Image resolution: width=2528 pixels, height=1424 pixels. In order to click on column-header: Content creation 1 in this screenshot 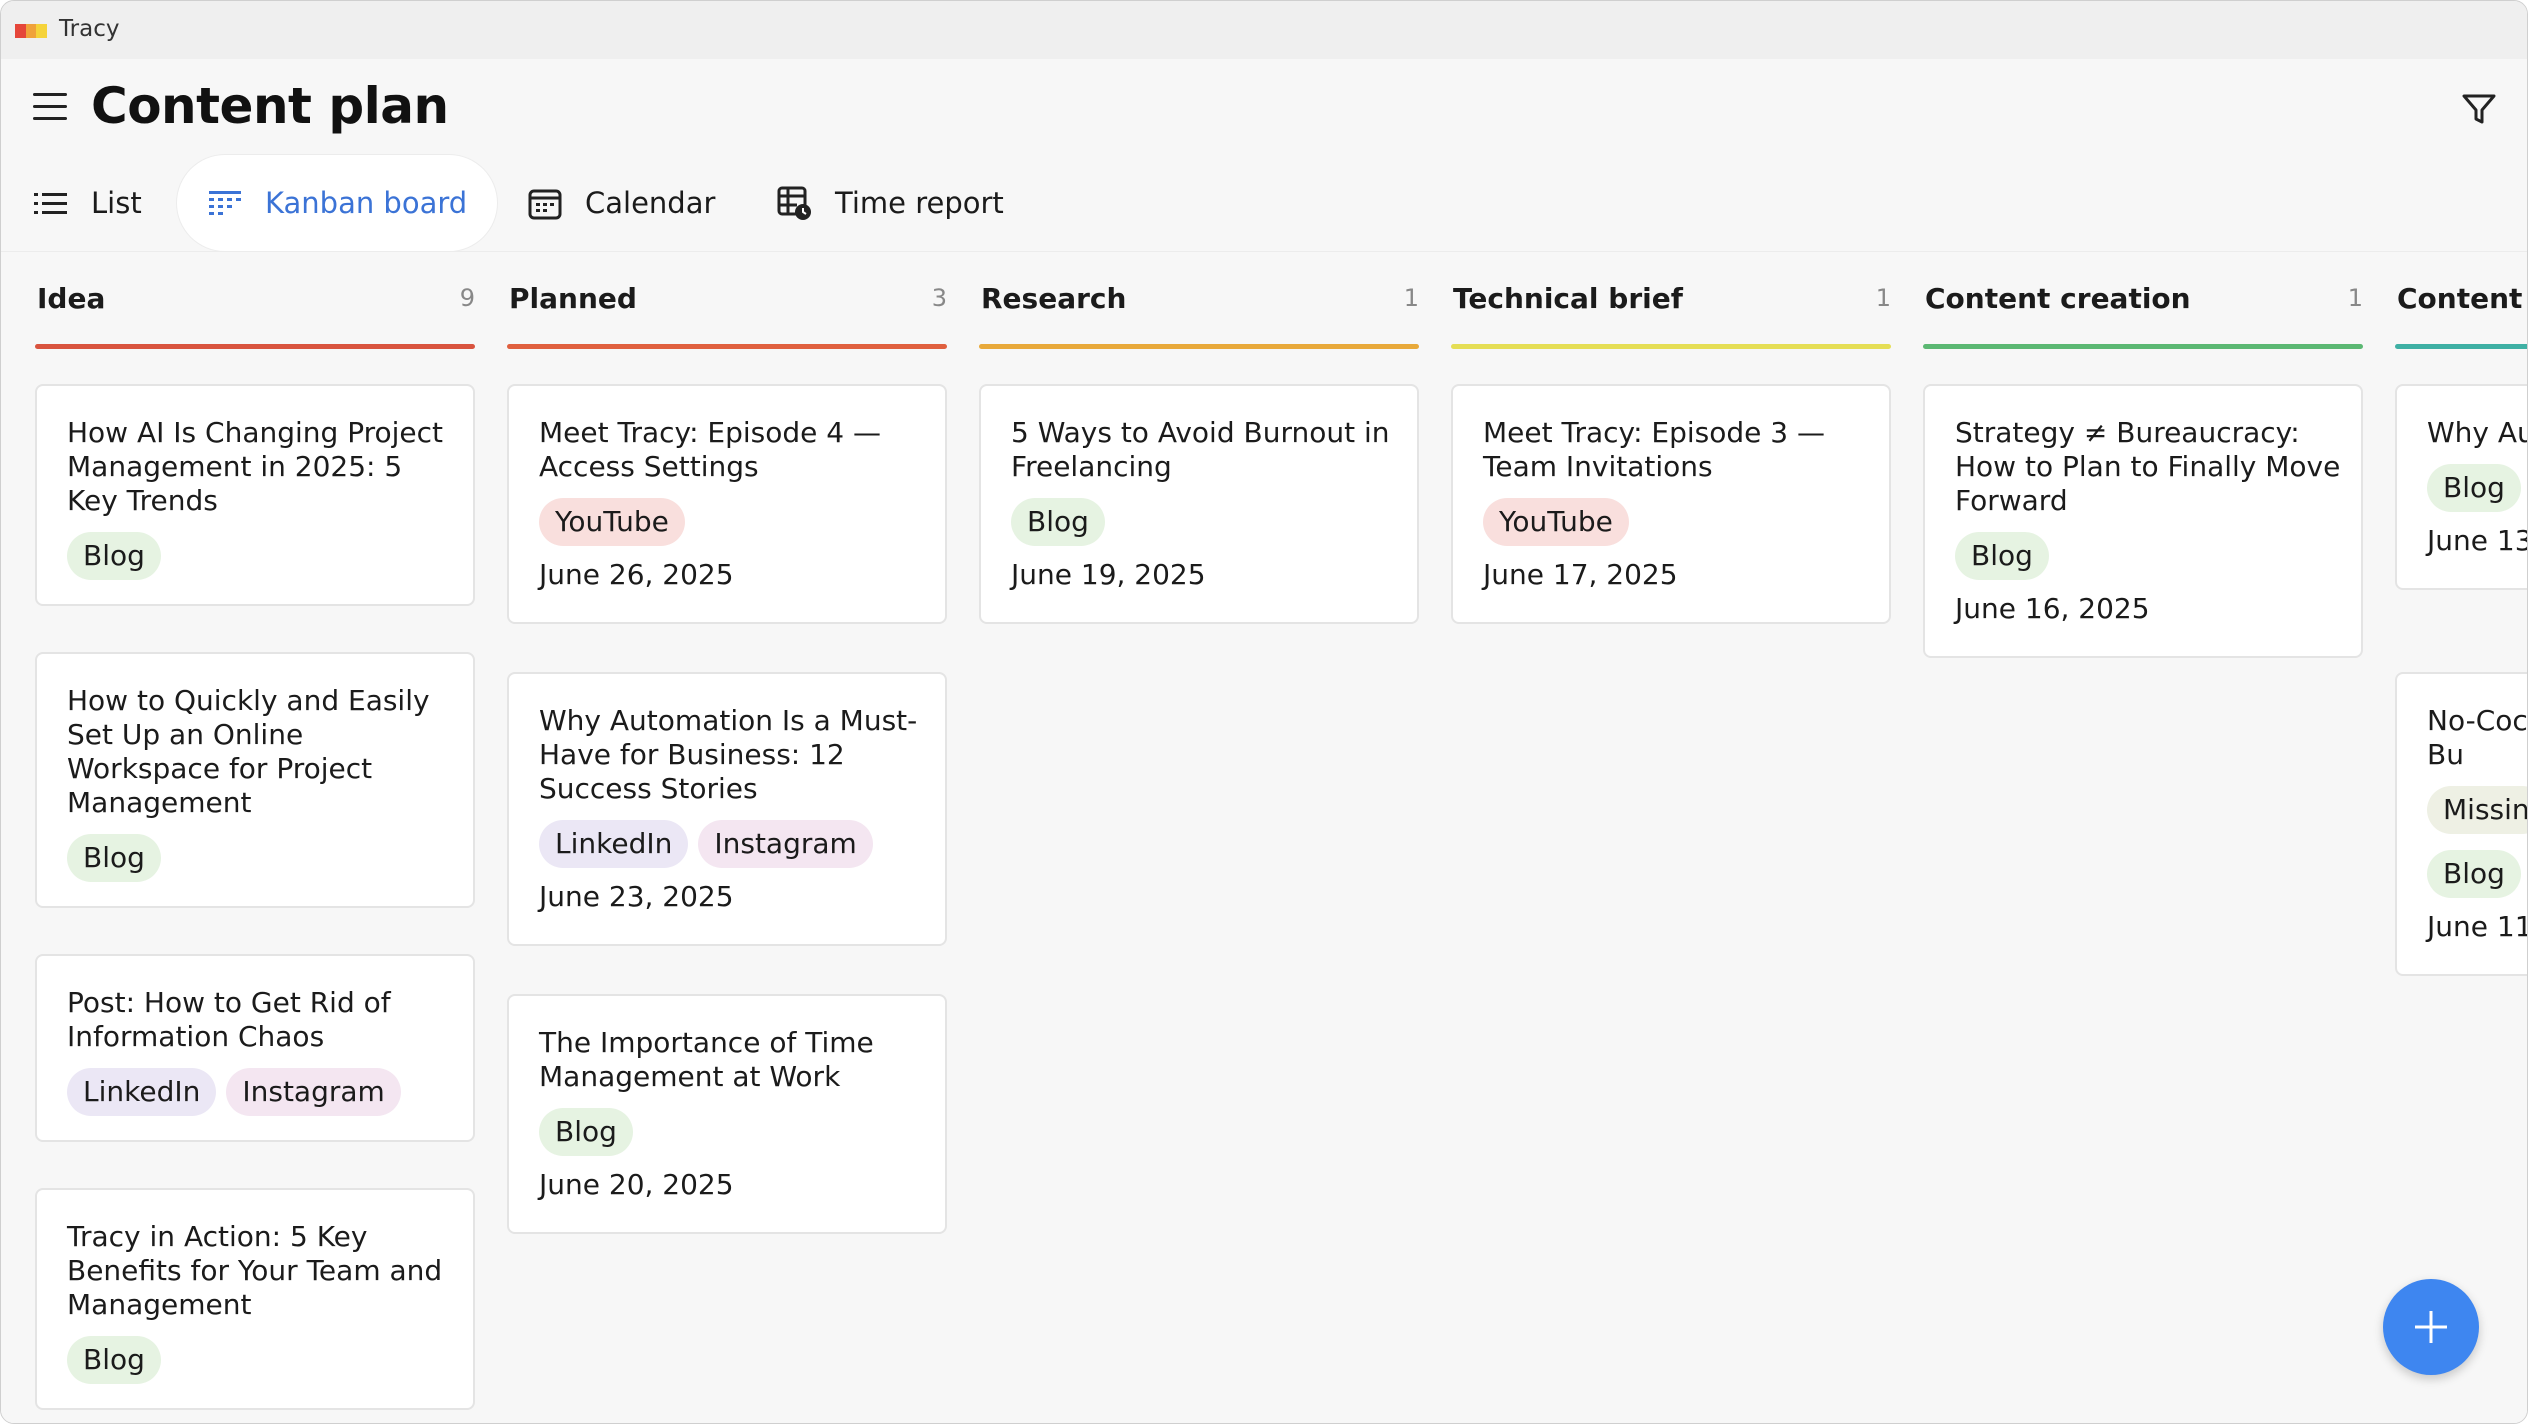, I will do `click(2143, 302)`.